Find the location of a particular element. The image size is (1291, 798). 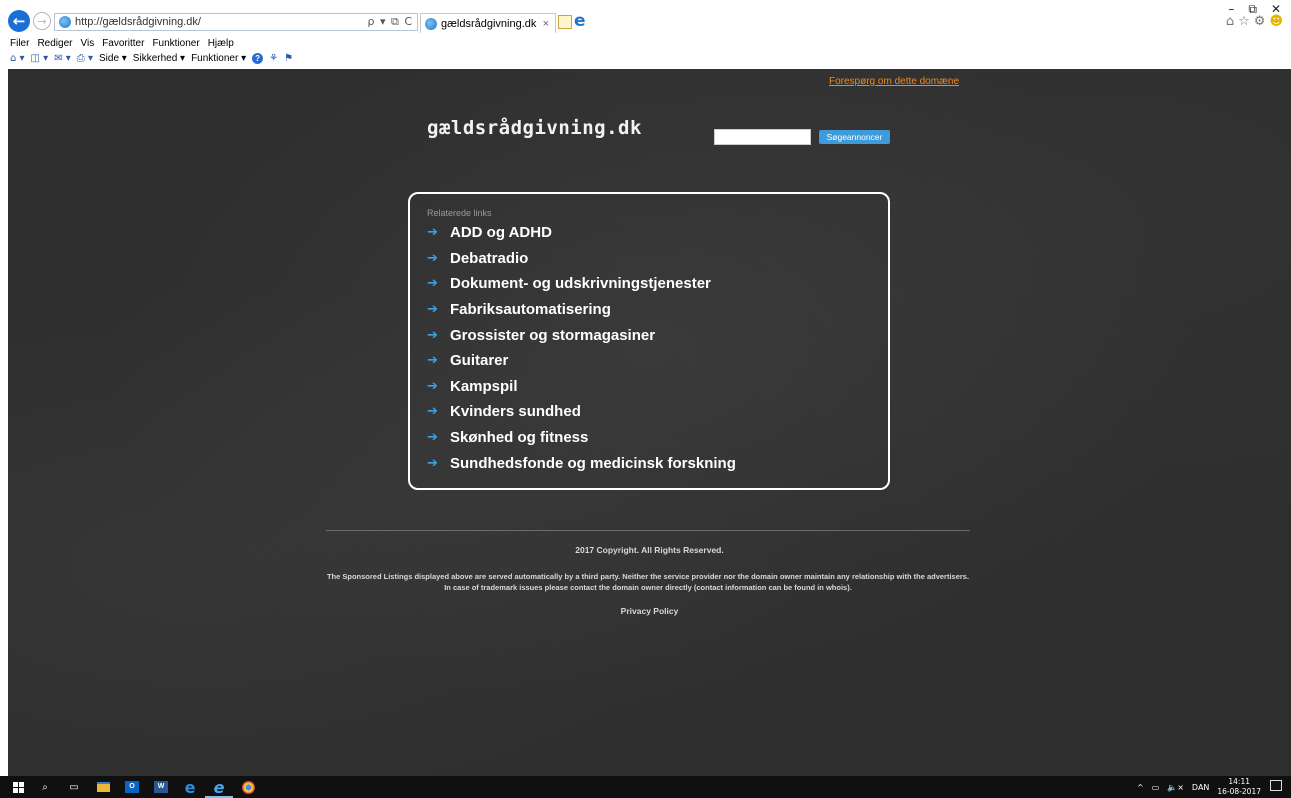

menu-item-favoritter: Favoritter is located at coordinates (123, 43).